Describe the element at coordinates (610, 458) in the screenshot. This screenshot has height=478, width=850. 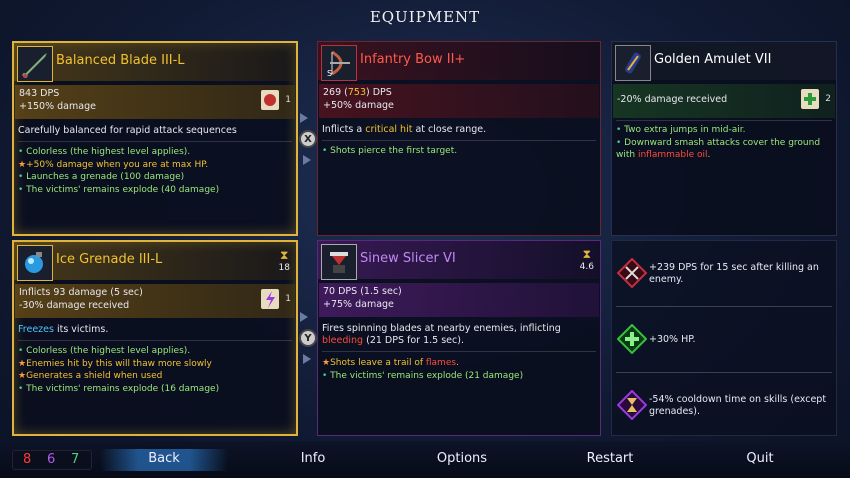
I see `restart-button: Restart` at that location.